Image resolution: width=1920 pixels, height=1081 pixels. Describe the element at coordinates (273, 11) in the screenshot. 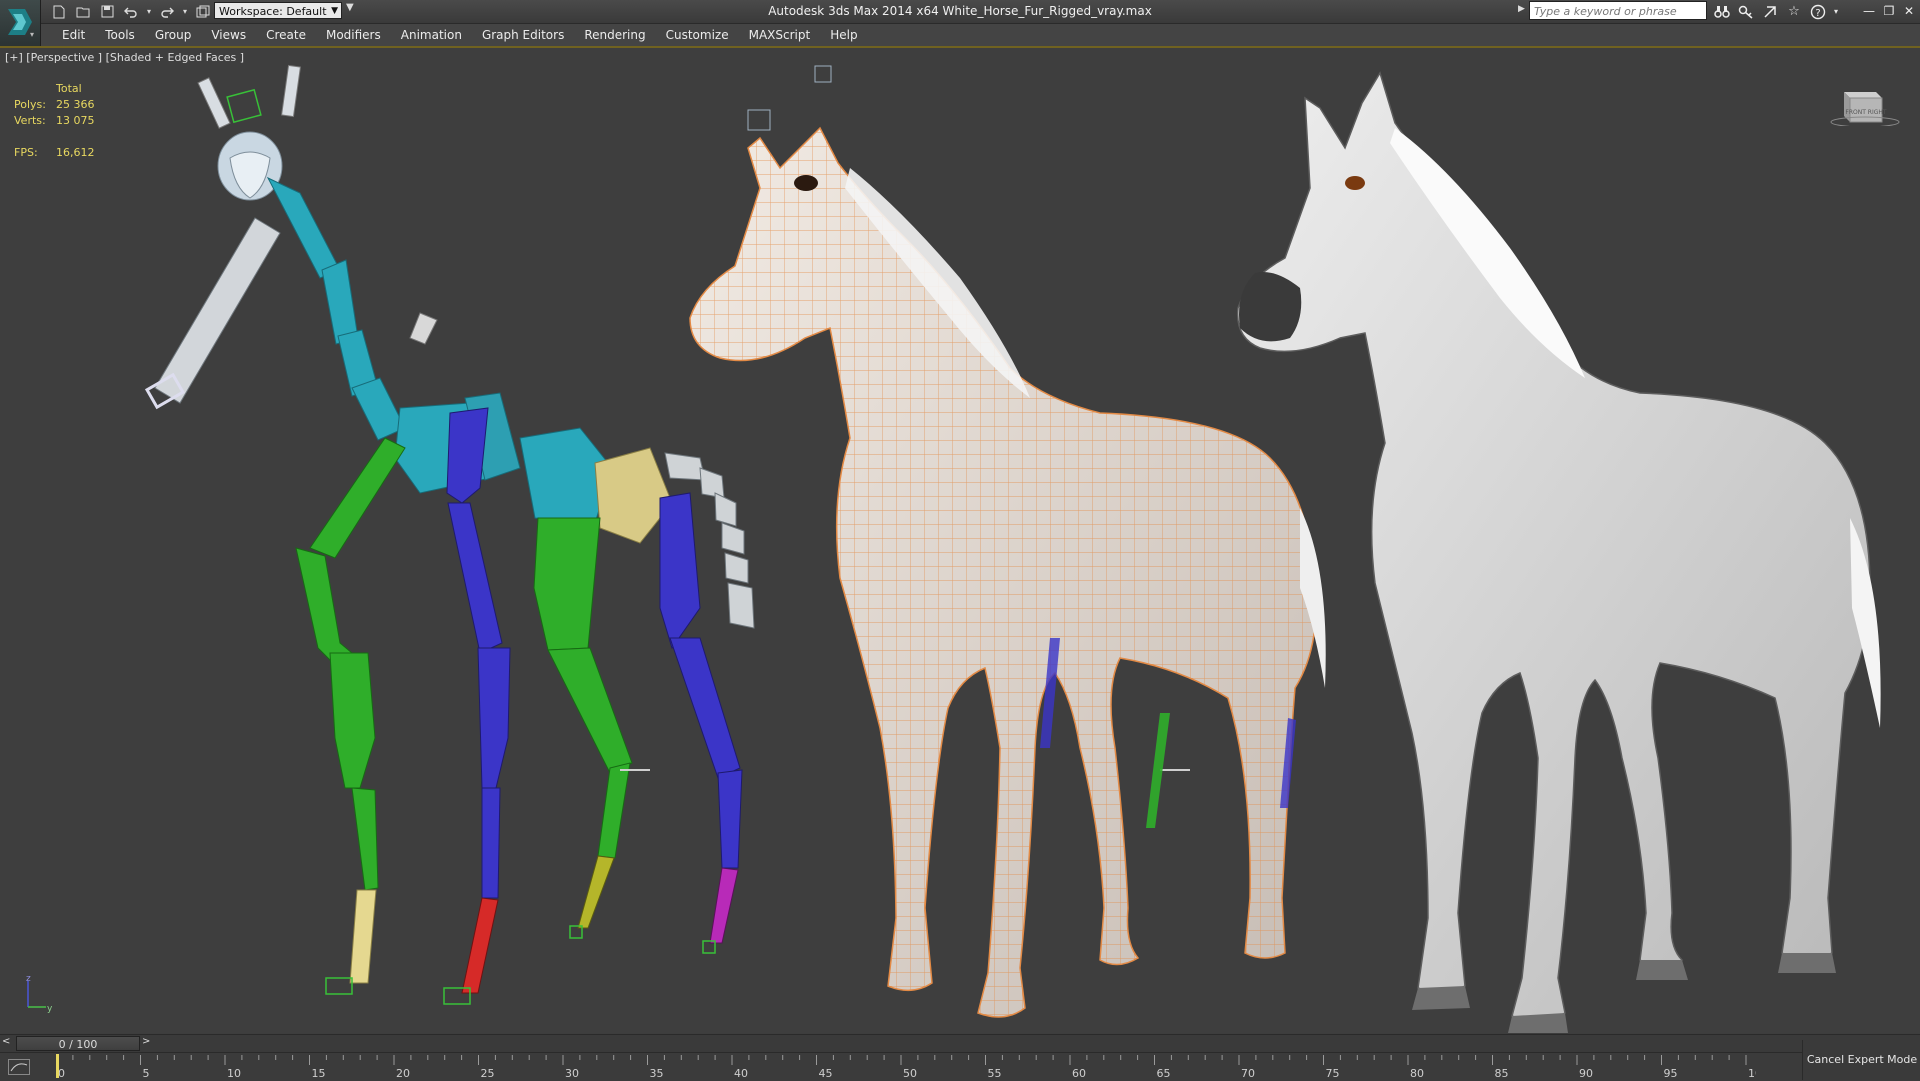

I see `workspace-label: Workspace: Default` at that location.